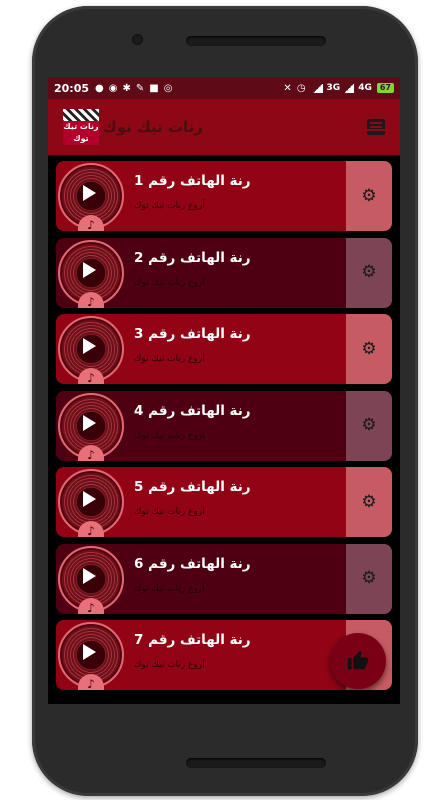 The image size is (448, 800). I want to click on network-label-1: 3G, so click(333, 88).